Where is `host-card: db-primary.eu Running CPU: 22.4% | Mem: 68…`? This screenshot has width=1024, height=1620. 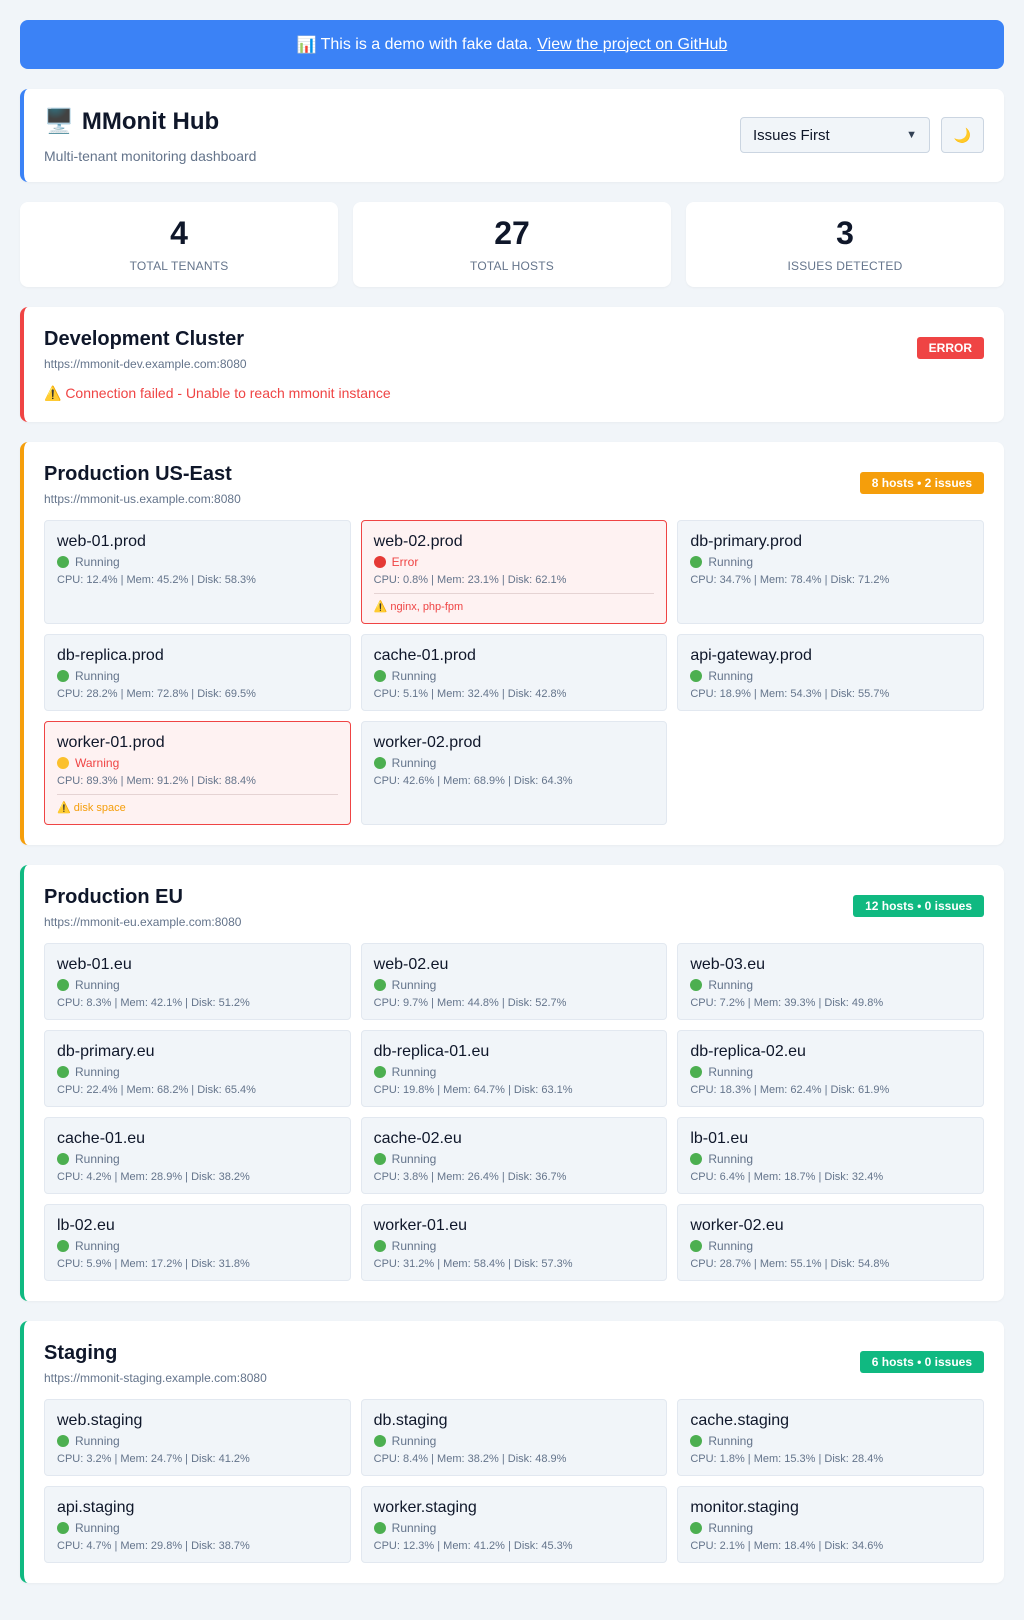 host-card: db-primary.eu Running CPU: 22.4% | Mem: 68… is located at coordinates (197, 1068).